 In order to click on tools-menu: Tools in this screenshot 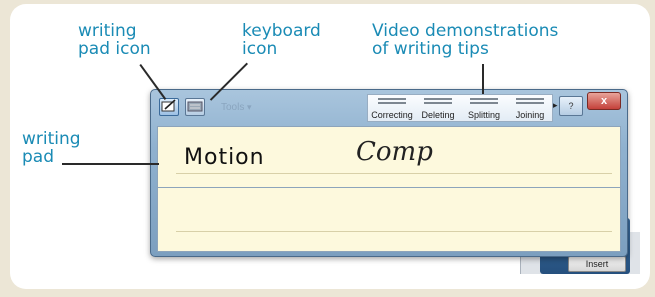, I will do `click(232, 107)`.